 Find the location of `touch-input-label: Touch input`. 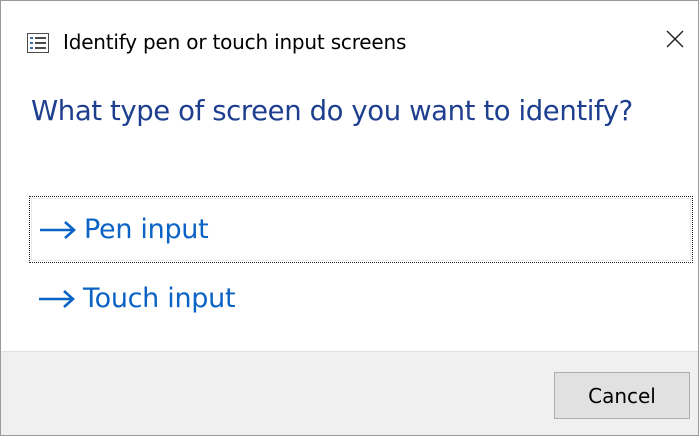

touch-input-label: Touch input is located at coordinates (159, 298).